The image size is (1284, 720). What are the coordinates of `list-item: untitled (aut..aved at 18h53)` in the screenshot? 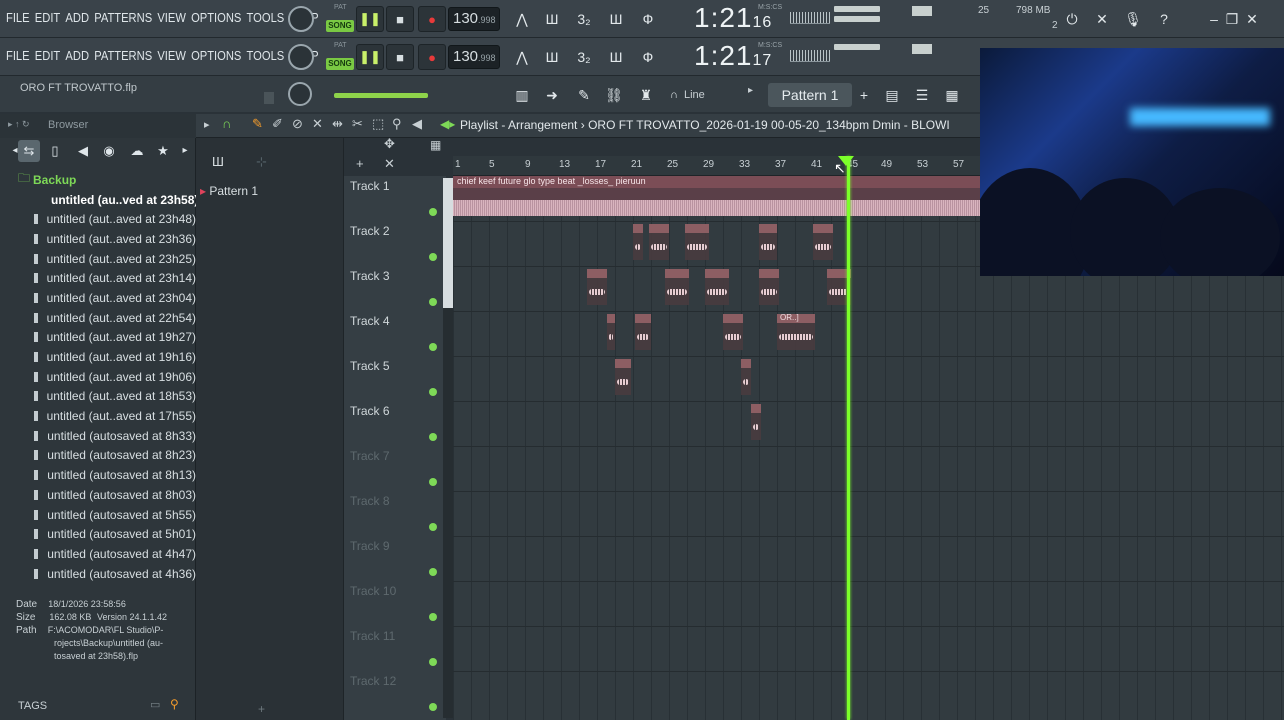 It's located at (98, 397).